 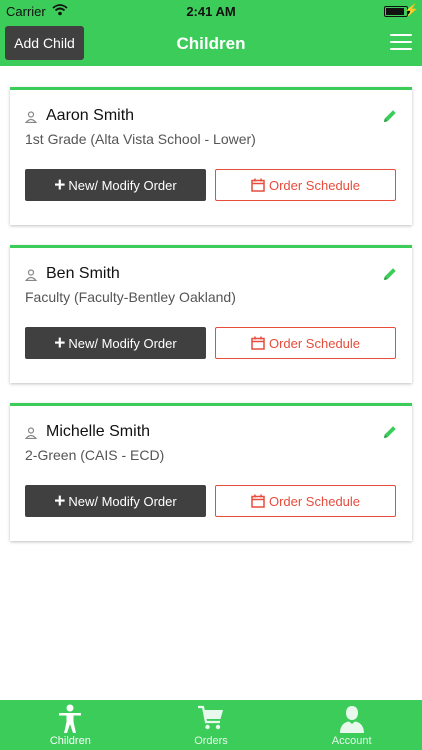 I want to click on clock: 2:41 AM, so click(x=211, y=11).